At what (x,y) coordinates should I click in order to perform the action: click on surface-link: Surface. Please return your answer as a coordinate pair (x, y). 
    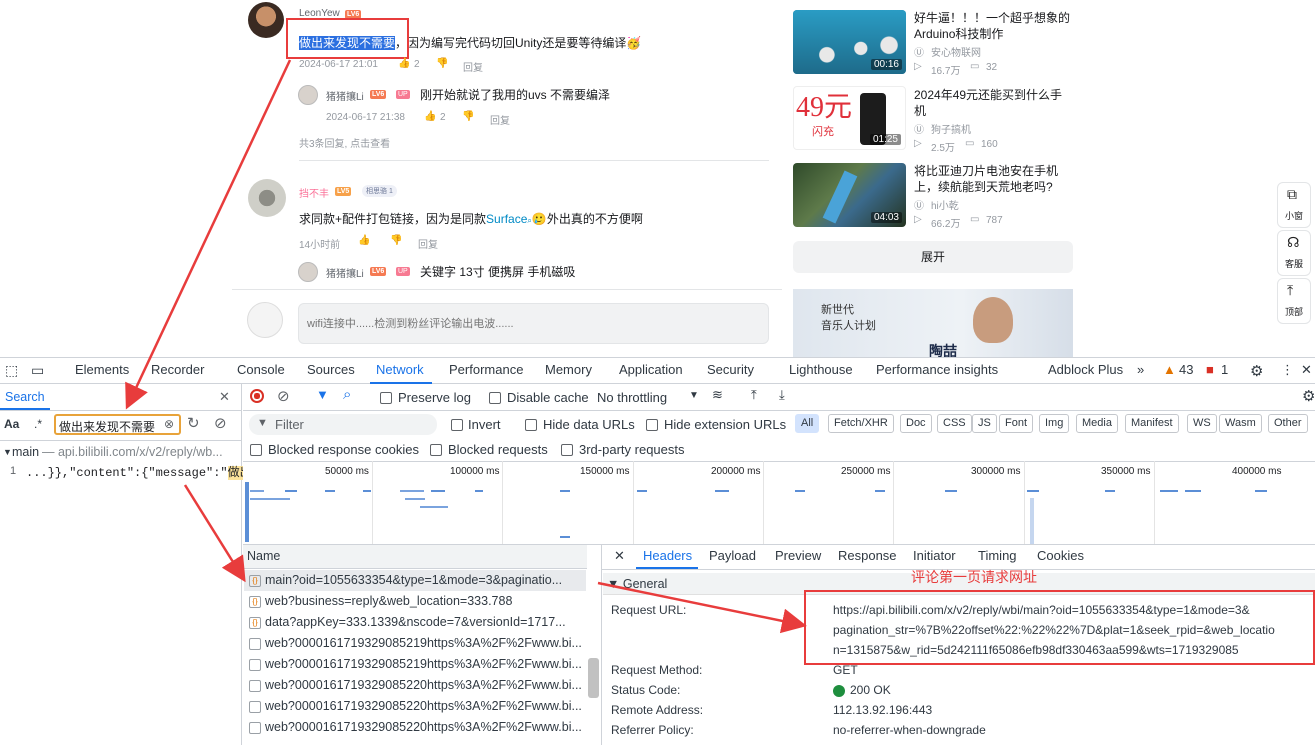
    Looking at the image, I should click on (506, 219).